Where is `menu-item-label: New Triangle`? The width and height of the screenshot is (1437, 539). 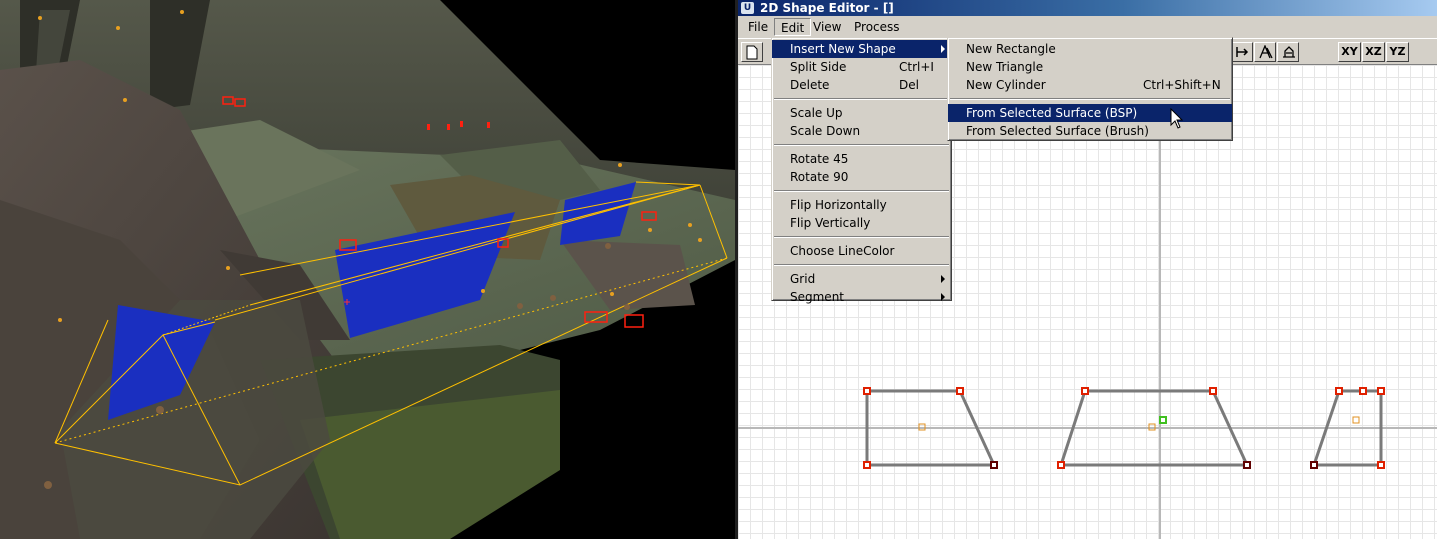
menu-item-label: New Triangle is located at coordinates (1005, 67).